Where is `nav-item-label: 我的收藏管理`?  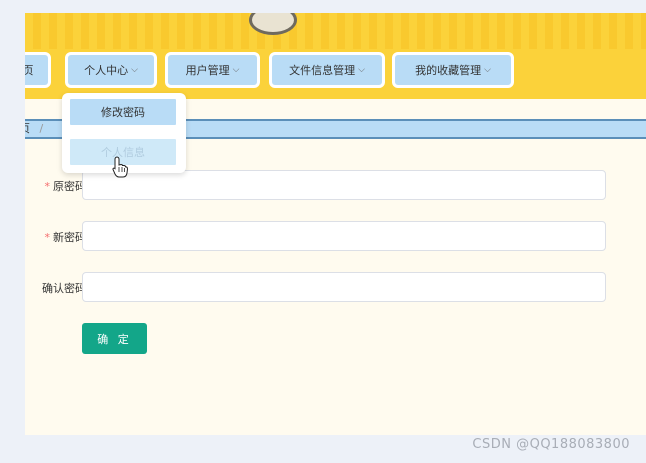
nav-item-label: 我的收藏管理 is located at coordinates (448, 70).